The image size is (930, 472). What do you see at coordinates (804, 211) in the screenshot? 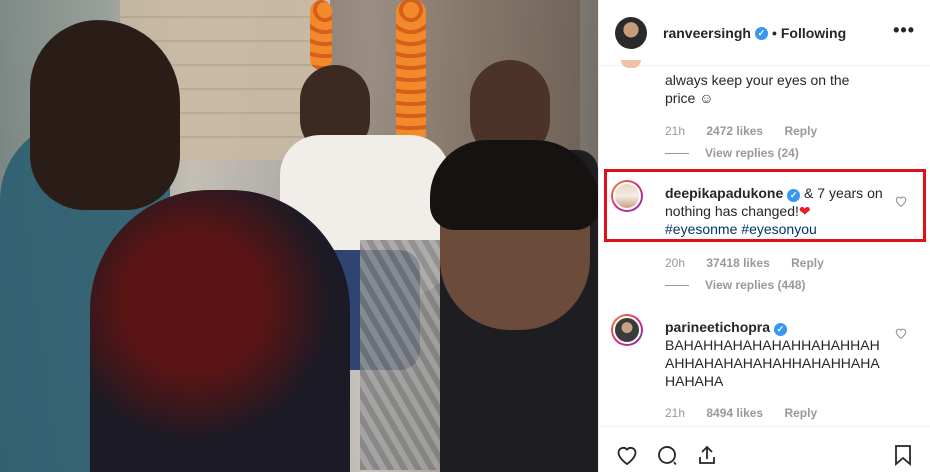
I see `heart-emoji: ❤` at bounding box center [804, 211].